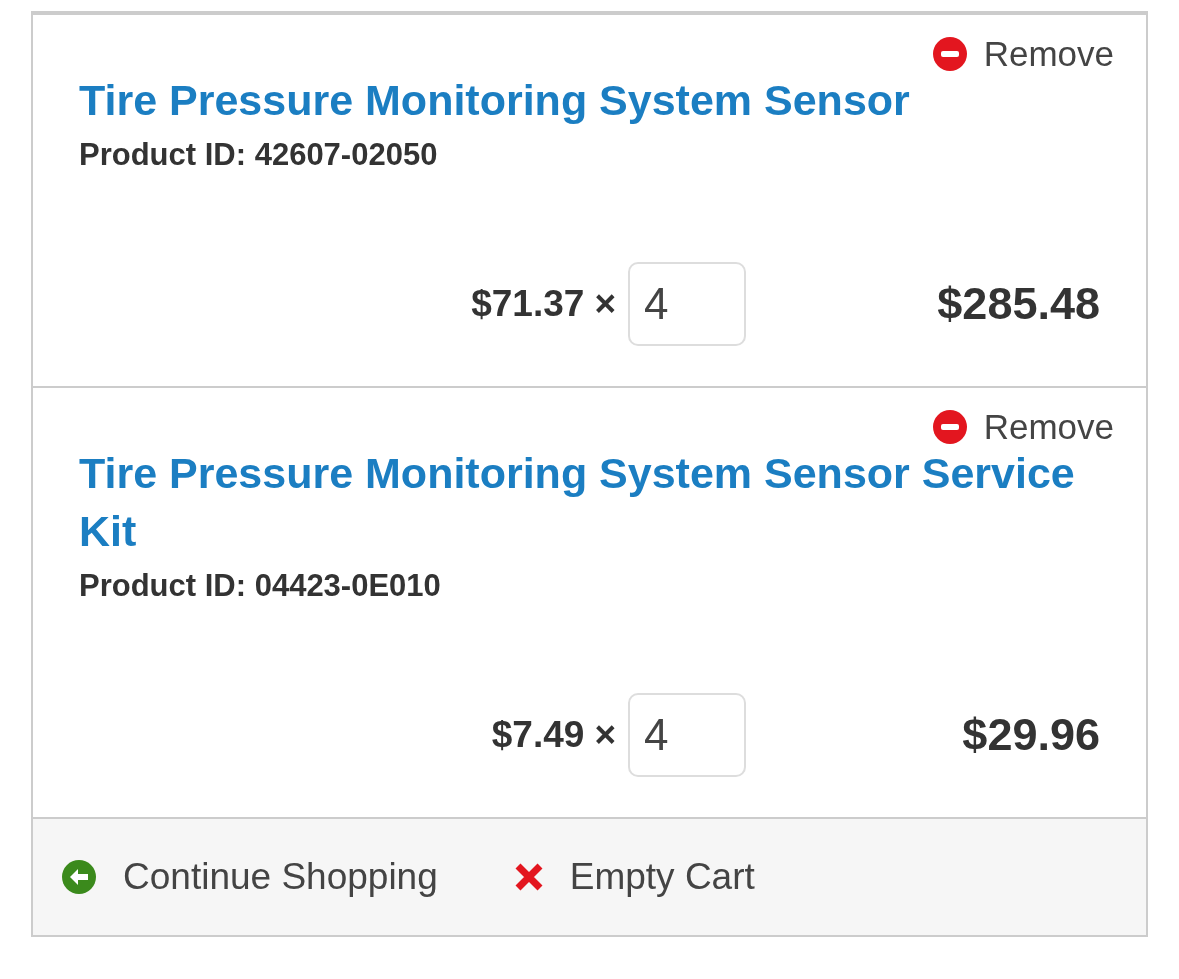 The height and width of the screenshot is (979, 1179). Describe the element at coordinates (589, 502) in the screenshot. I see `product-title-link: Tire Pressure Monitoring System Sensor Service Kit` at that location.